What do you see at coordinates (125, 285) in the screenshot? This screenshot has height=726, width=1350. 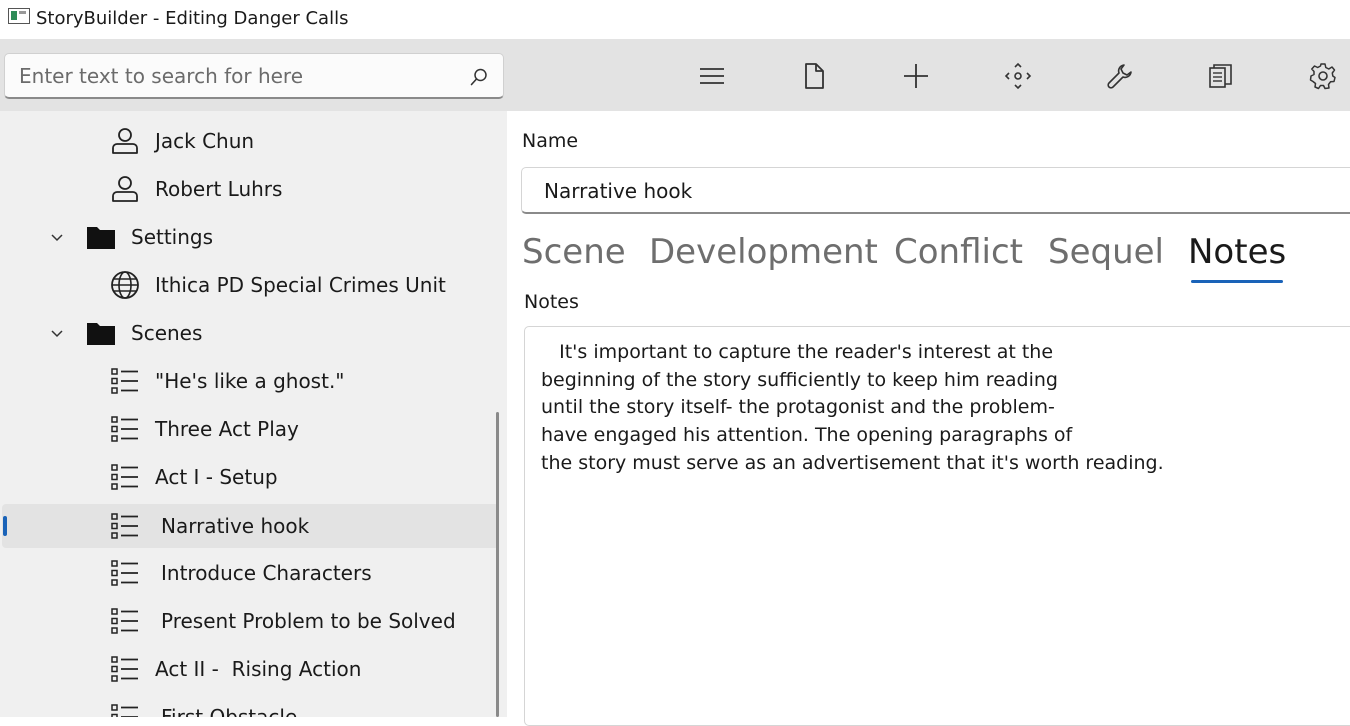 I see `globe-icon` at bounding box center [125, 285].